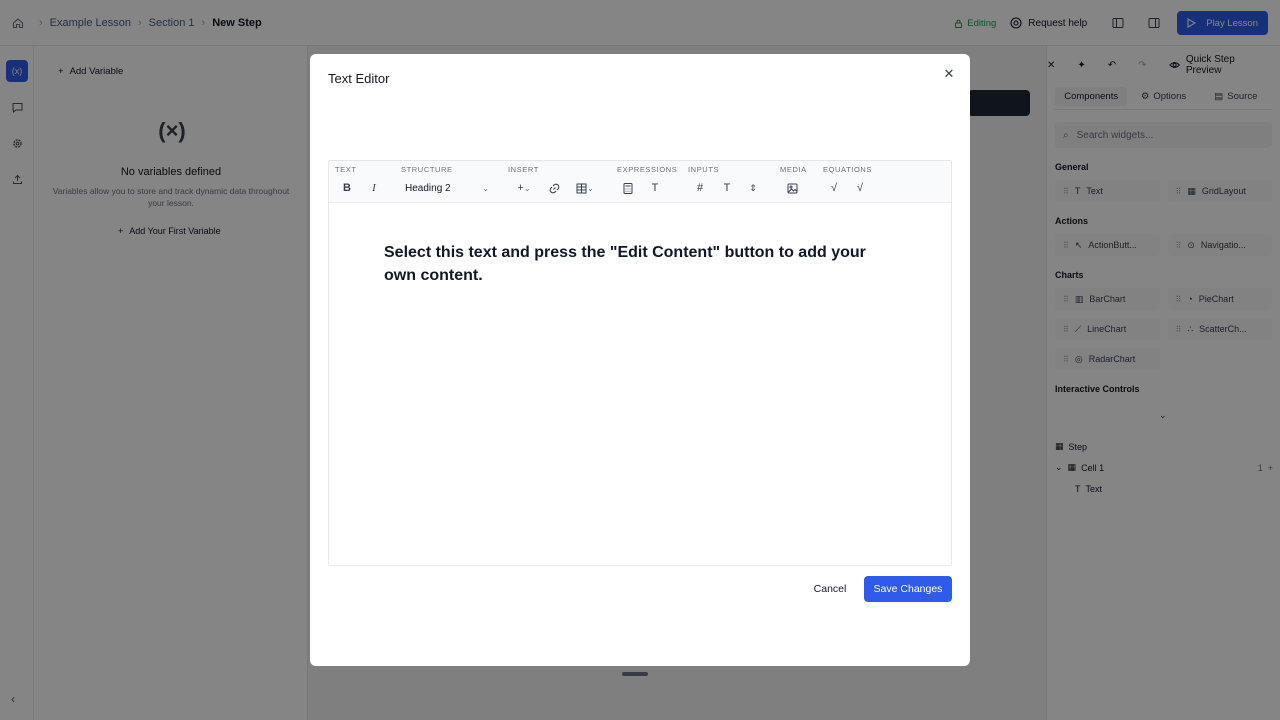 The height and width of the screenshot is (720, 1280). What do you see at coordinates (704, 169) in the screenshot?
I see `group-label-inputs: INPUTS` at bounding box center [704, 169].